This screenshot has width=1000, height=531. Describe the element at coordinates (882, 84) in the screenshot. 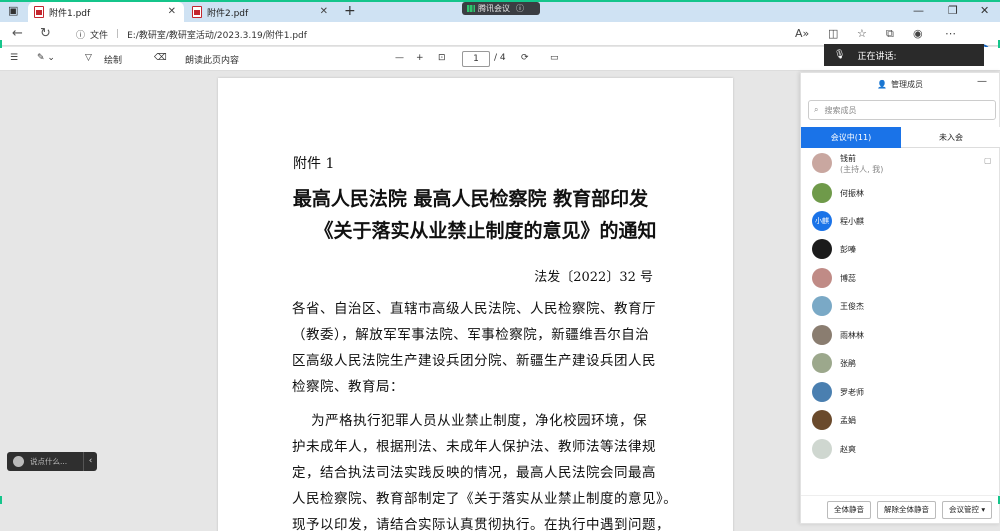

I see `user-icon: 👤` at that location.